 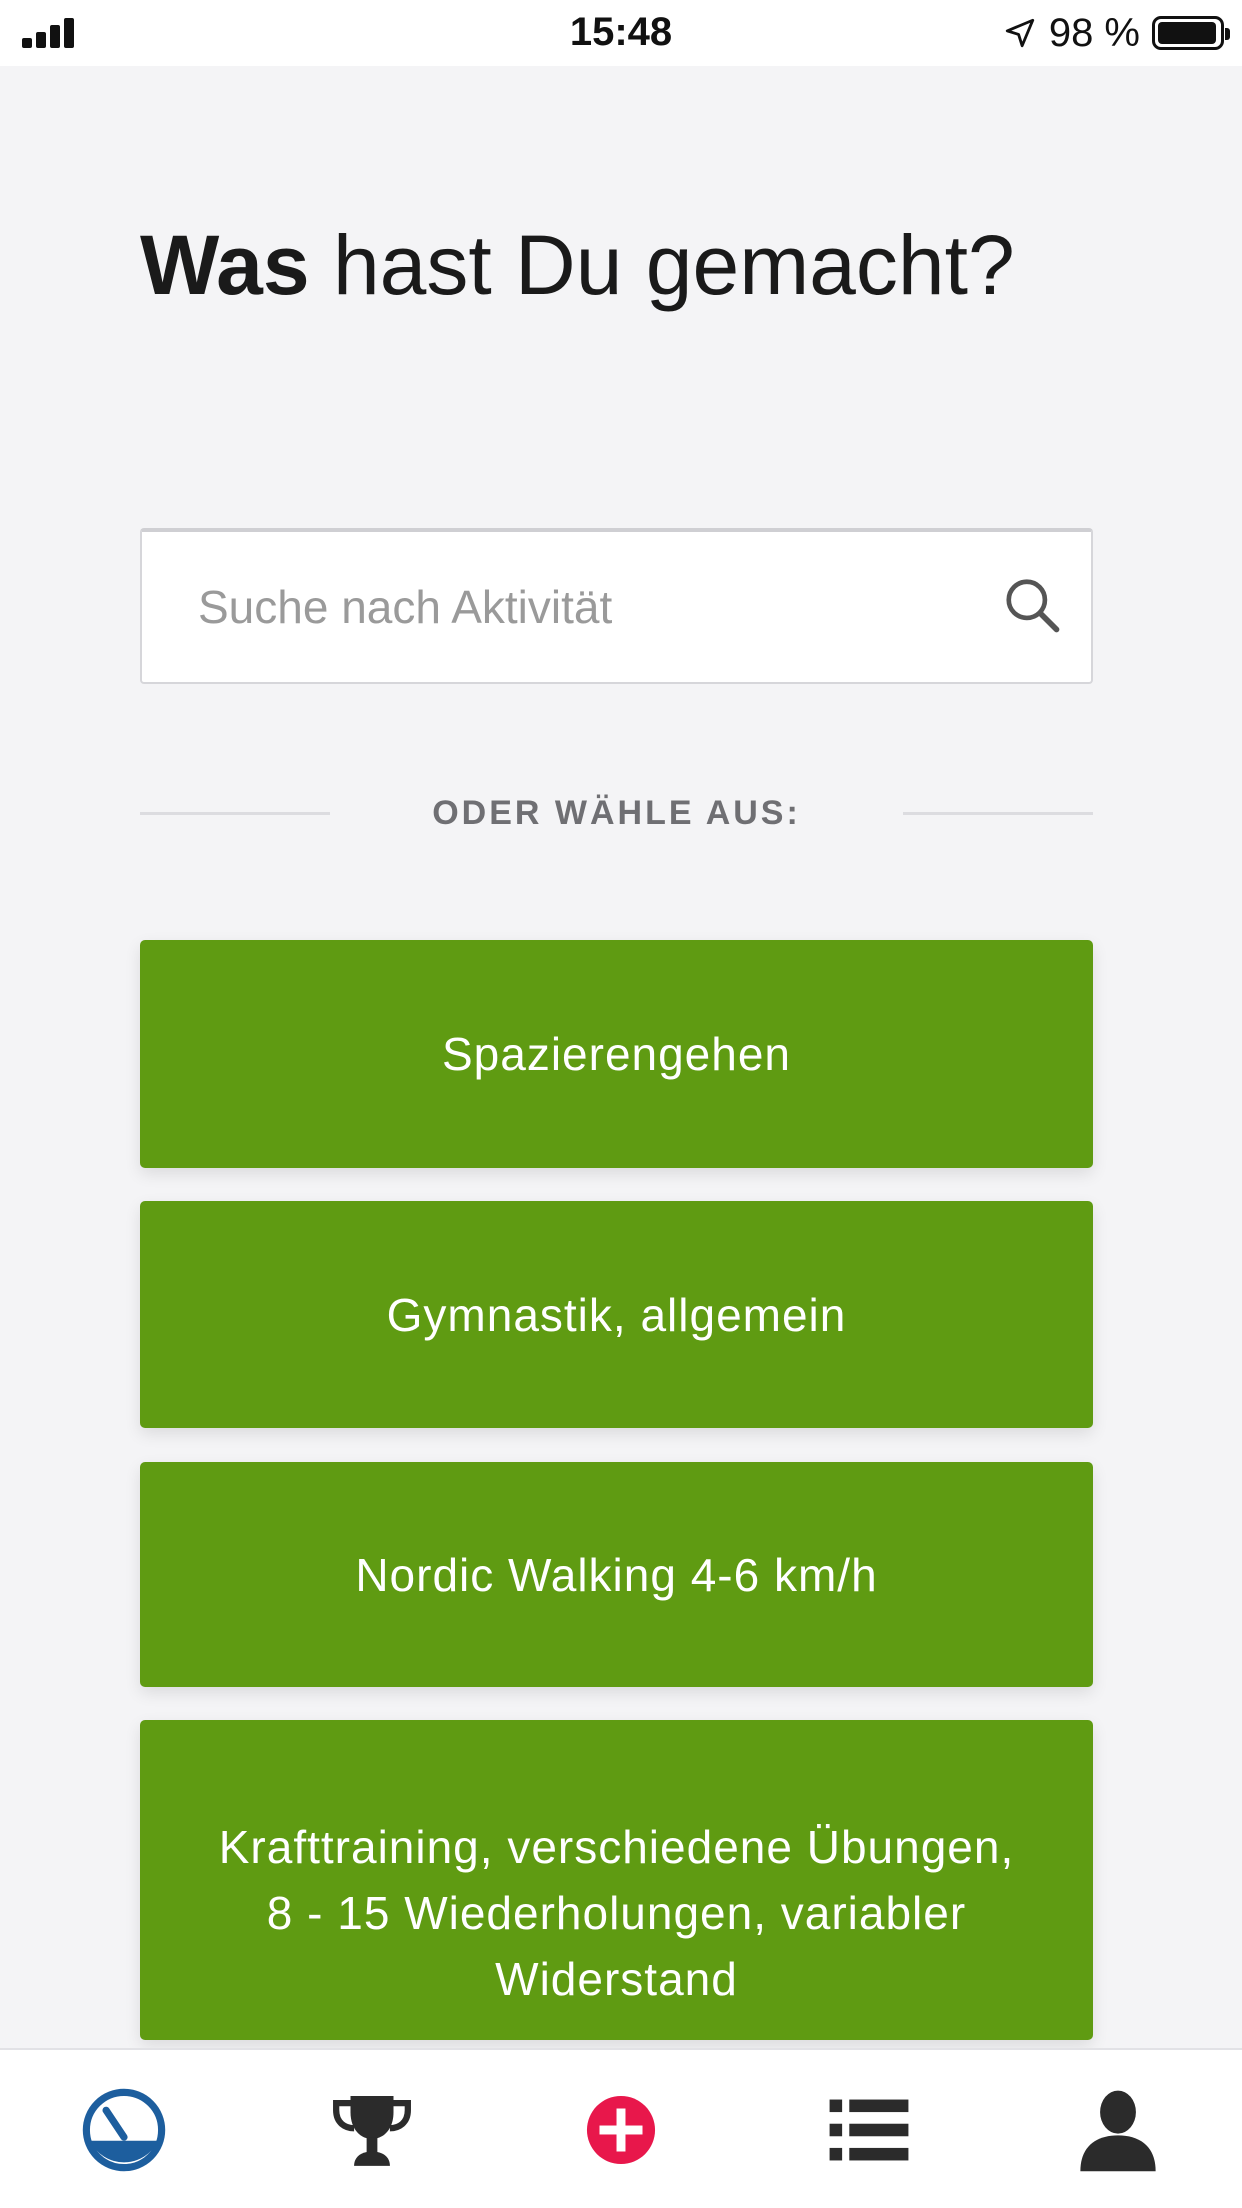 I want to click on tab-add, so click(x=621, y=2129).